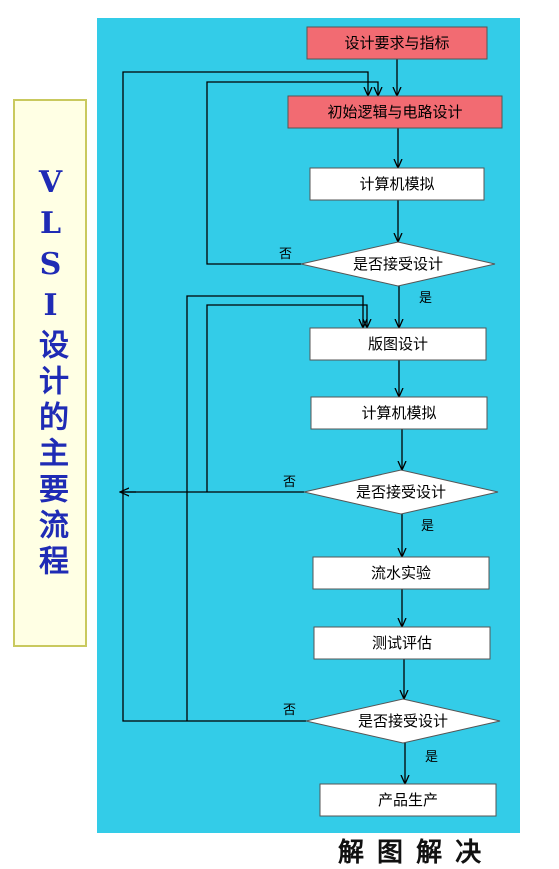  I want to click on node-label: 测试评估, so click(402, 643).